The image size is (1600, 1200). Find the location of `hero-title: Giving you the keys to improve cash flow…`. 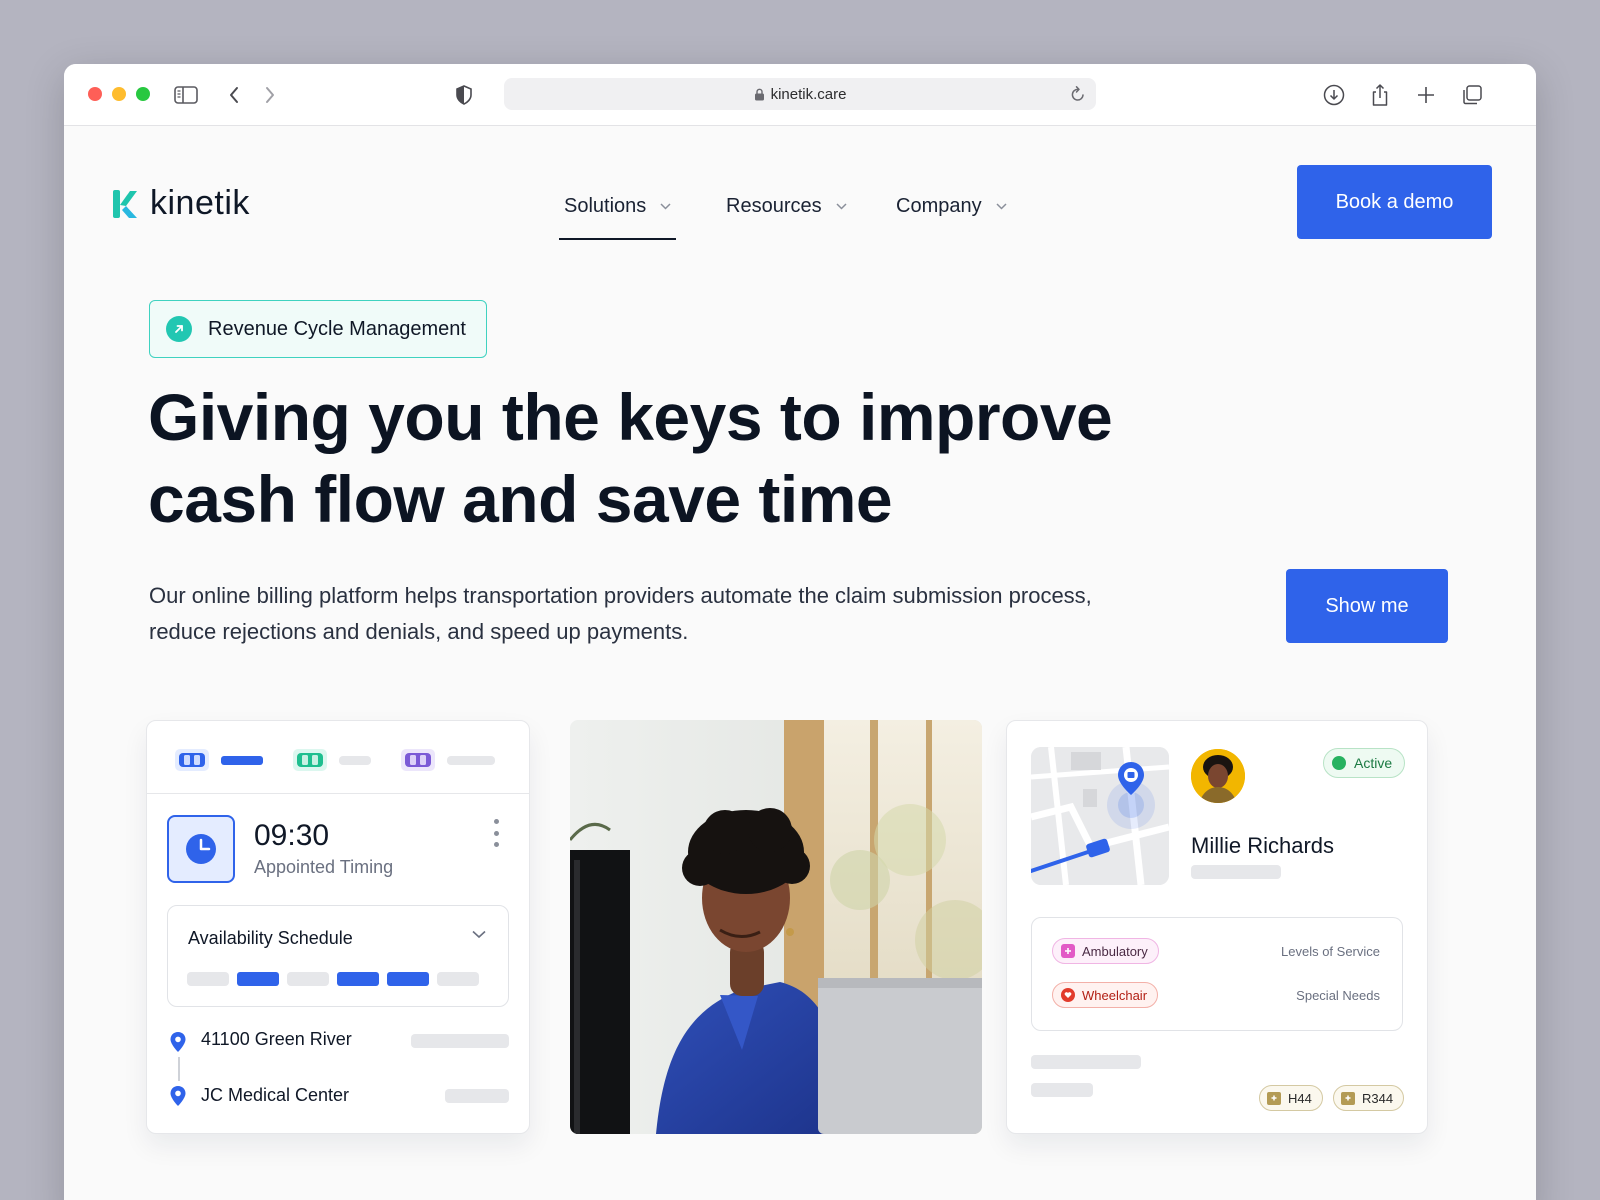

hero-title: Giving you the keys to improve cash flow… is located at coordinates (698, 458).